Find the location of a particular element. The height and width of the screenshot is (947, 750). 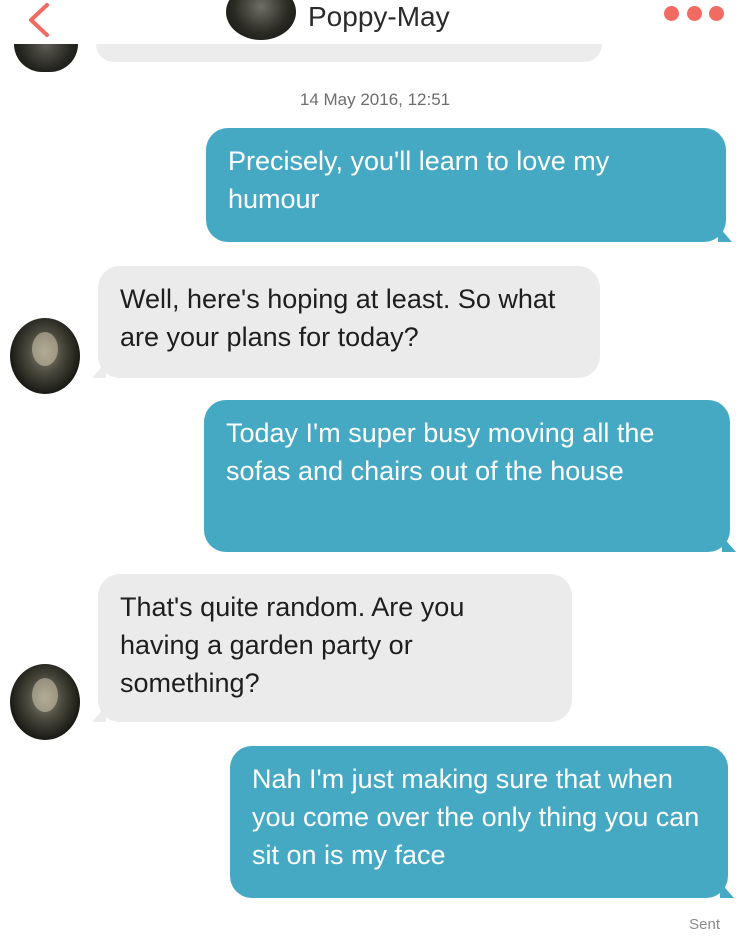

contact-name: Poppy-May is located at coordinates (379, 18).